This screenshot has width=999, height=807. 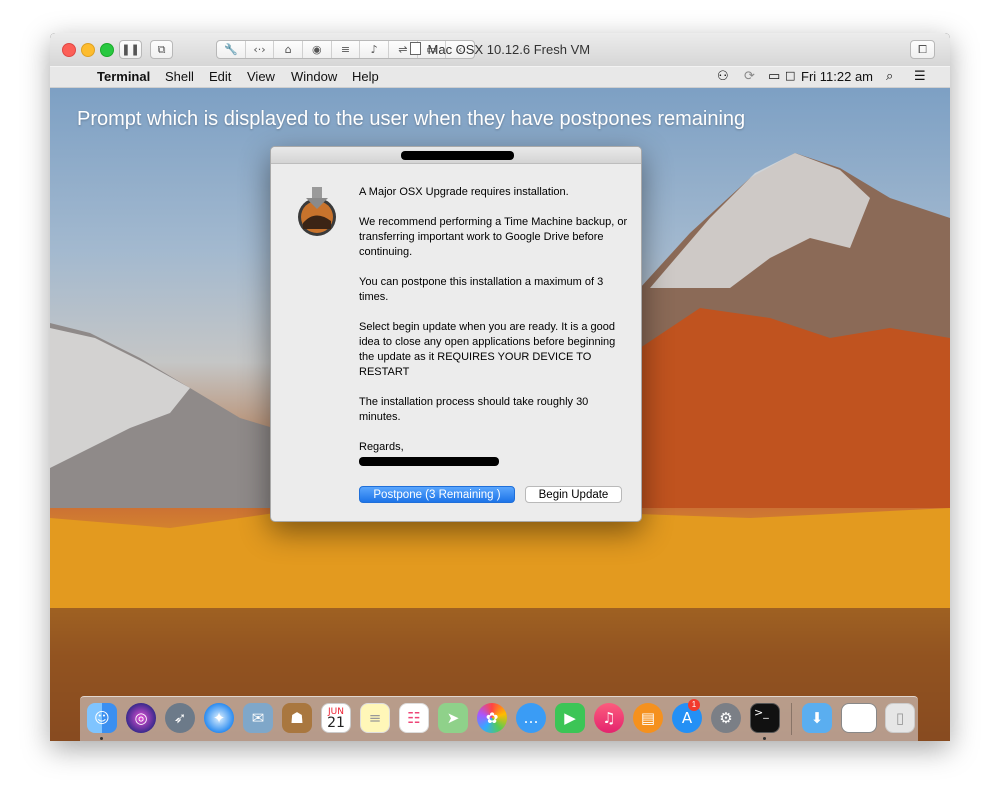 What do you see at coordinates (837, 76) in the screenshot?
I see `menubar-clock: Fri 11:22 am` at bounding box center [837, 76].